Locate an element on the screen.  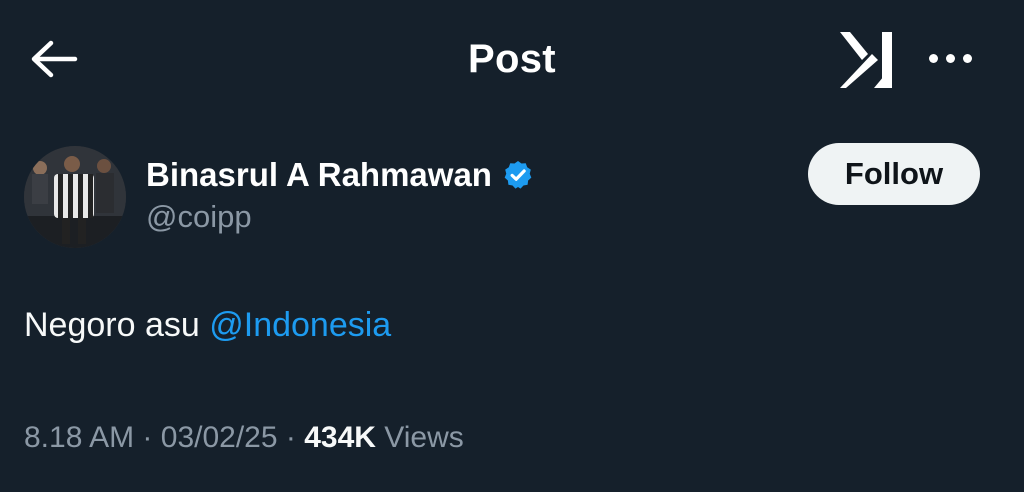
grok-button is located at coordinates (866, 59).